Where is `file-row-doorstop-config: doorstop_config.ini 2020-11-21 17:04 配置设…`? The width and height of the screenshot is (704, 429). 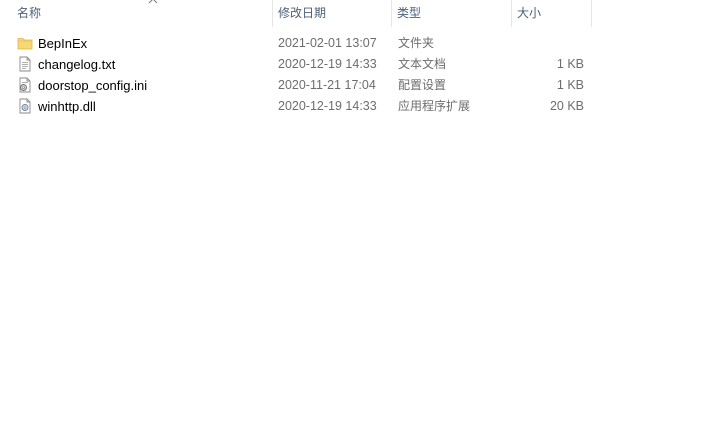 file-row-doorstop-config: doorstop_config.ini 2020-11-21 17:04 配置设… is located at coordinates (302, 85).